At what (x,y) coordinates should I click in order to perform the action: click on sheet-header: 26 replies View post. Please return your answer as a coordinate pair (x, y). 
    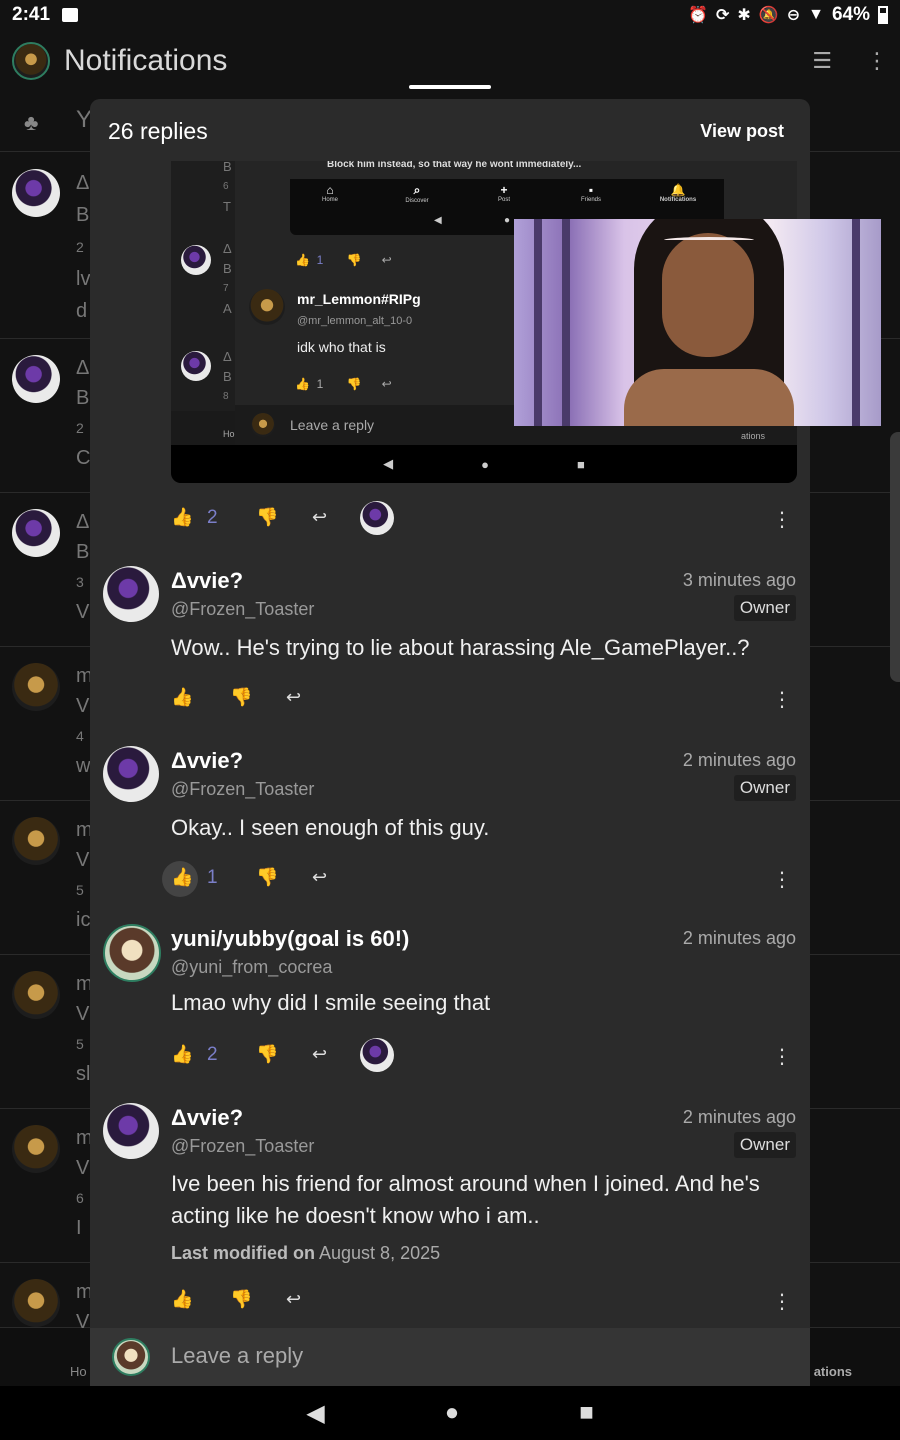
    Looking at the image, I should click on (450, 131).